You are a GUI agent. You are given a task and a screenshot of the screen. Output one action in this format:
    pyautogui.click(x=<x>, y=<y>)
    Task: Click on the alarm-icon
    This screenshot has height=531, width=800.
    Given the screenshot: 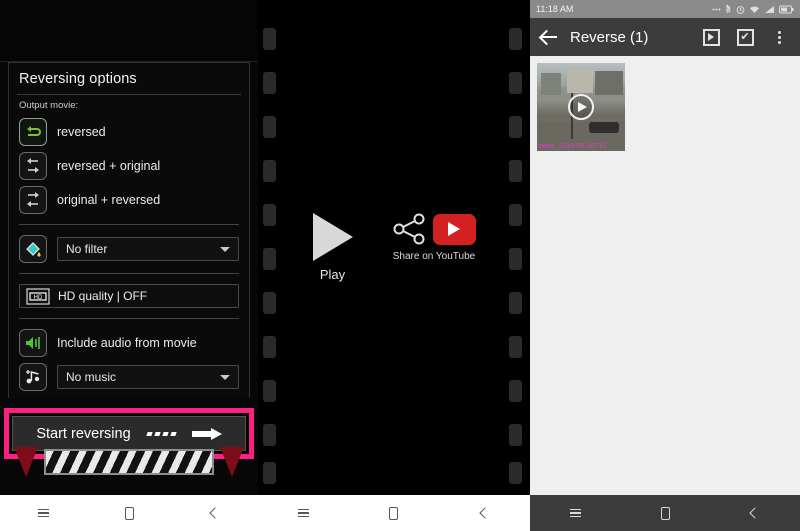 What is the action you would take?
    pyautogui.click(x=740, y=9)
    